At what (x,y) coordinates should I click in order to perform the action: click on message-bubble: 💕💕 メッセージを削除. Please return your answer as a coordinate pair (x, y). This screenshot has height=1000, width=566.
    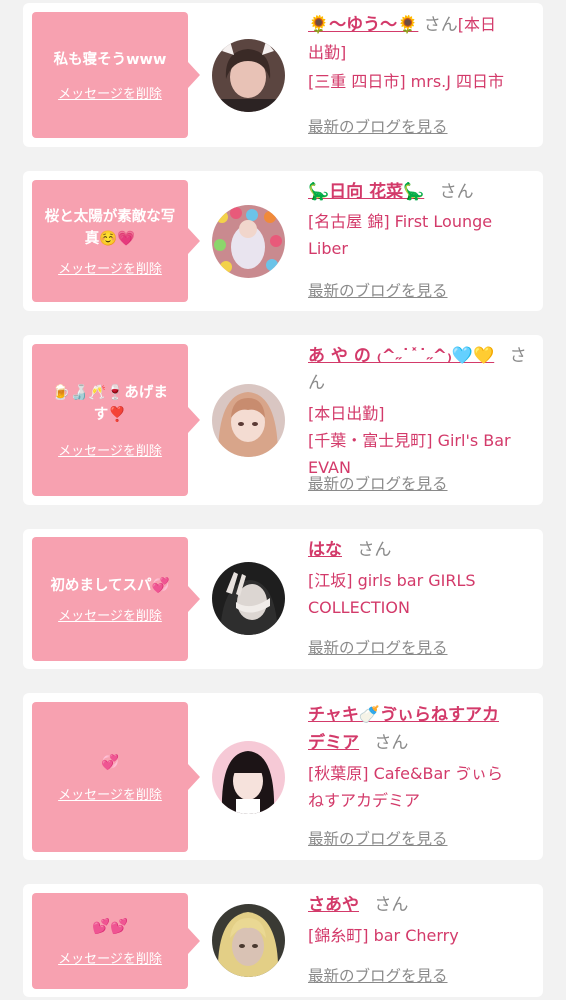
    Looking at the image, I should click on (116, 941).